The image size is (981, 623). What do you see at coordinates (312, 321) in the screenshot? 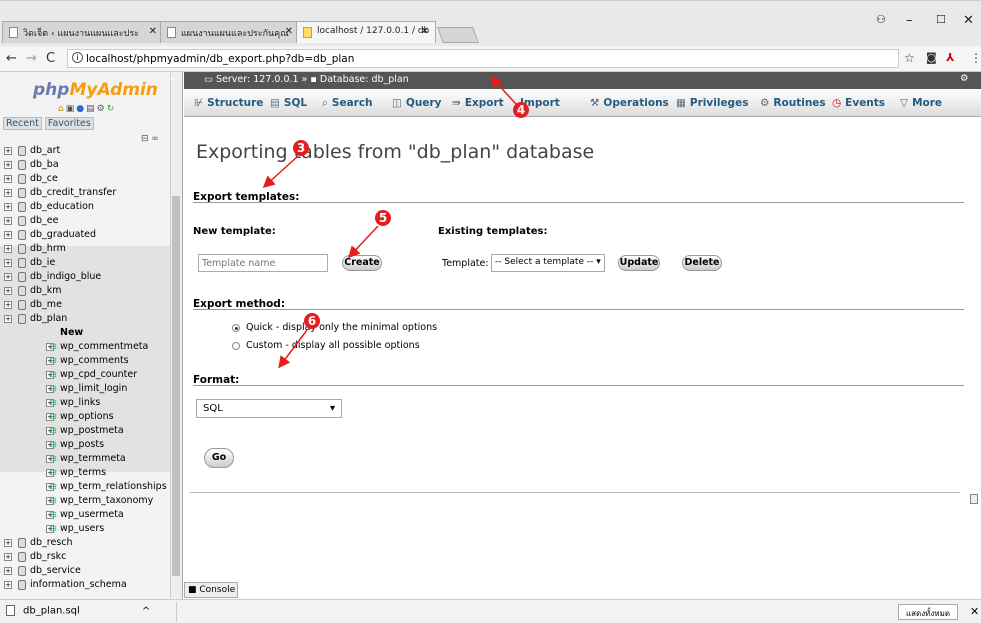
I see `annotation-marker-6: 6` at bounding box center [312, 321].